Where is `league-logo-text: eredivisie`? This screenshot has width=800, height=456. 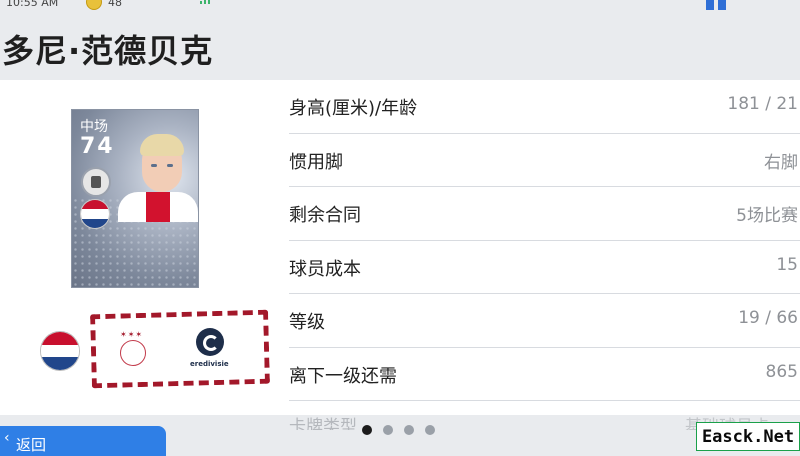
league-logo-text: eredivisie is located at coordinates (209, 364).